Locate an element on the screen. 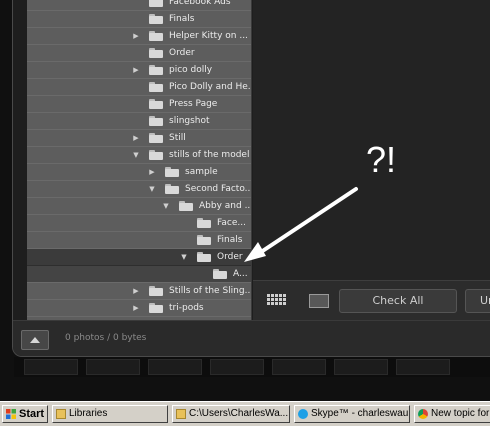 The height and width of the screenshot is (426, 490). windows-logo-icon is located at coordinates (11, 414).